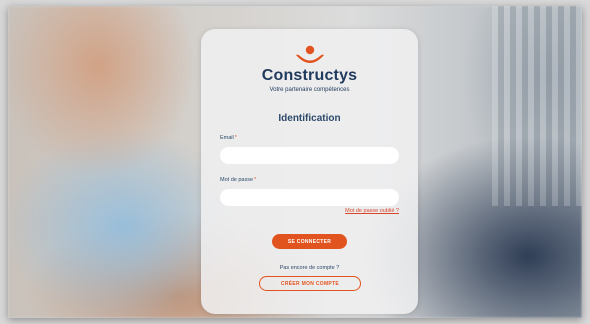  What do you see at coordinates (310, 283) in the screenshot?
I see `create-account-button: CRÉER MON COMPTE` at bounding box center [310, 283].